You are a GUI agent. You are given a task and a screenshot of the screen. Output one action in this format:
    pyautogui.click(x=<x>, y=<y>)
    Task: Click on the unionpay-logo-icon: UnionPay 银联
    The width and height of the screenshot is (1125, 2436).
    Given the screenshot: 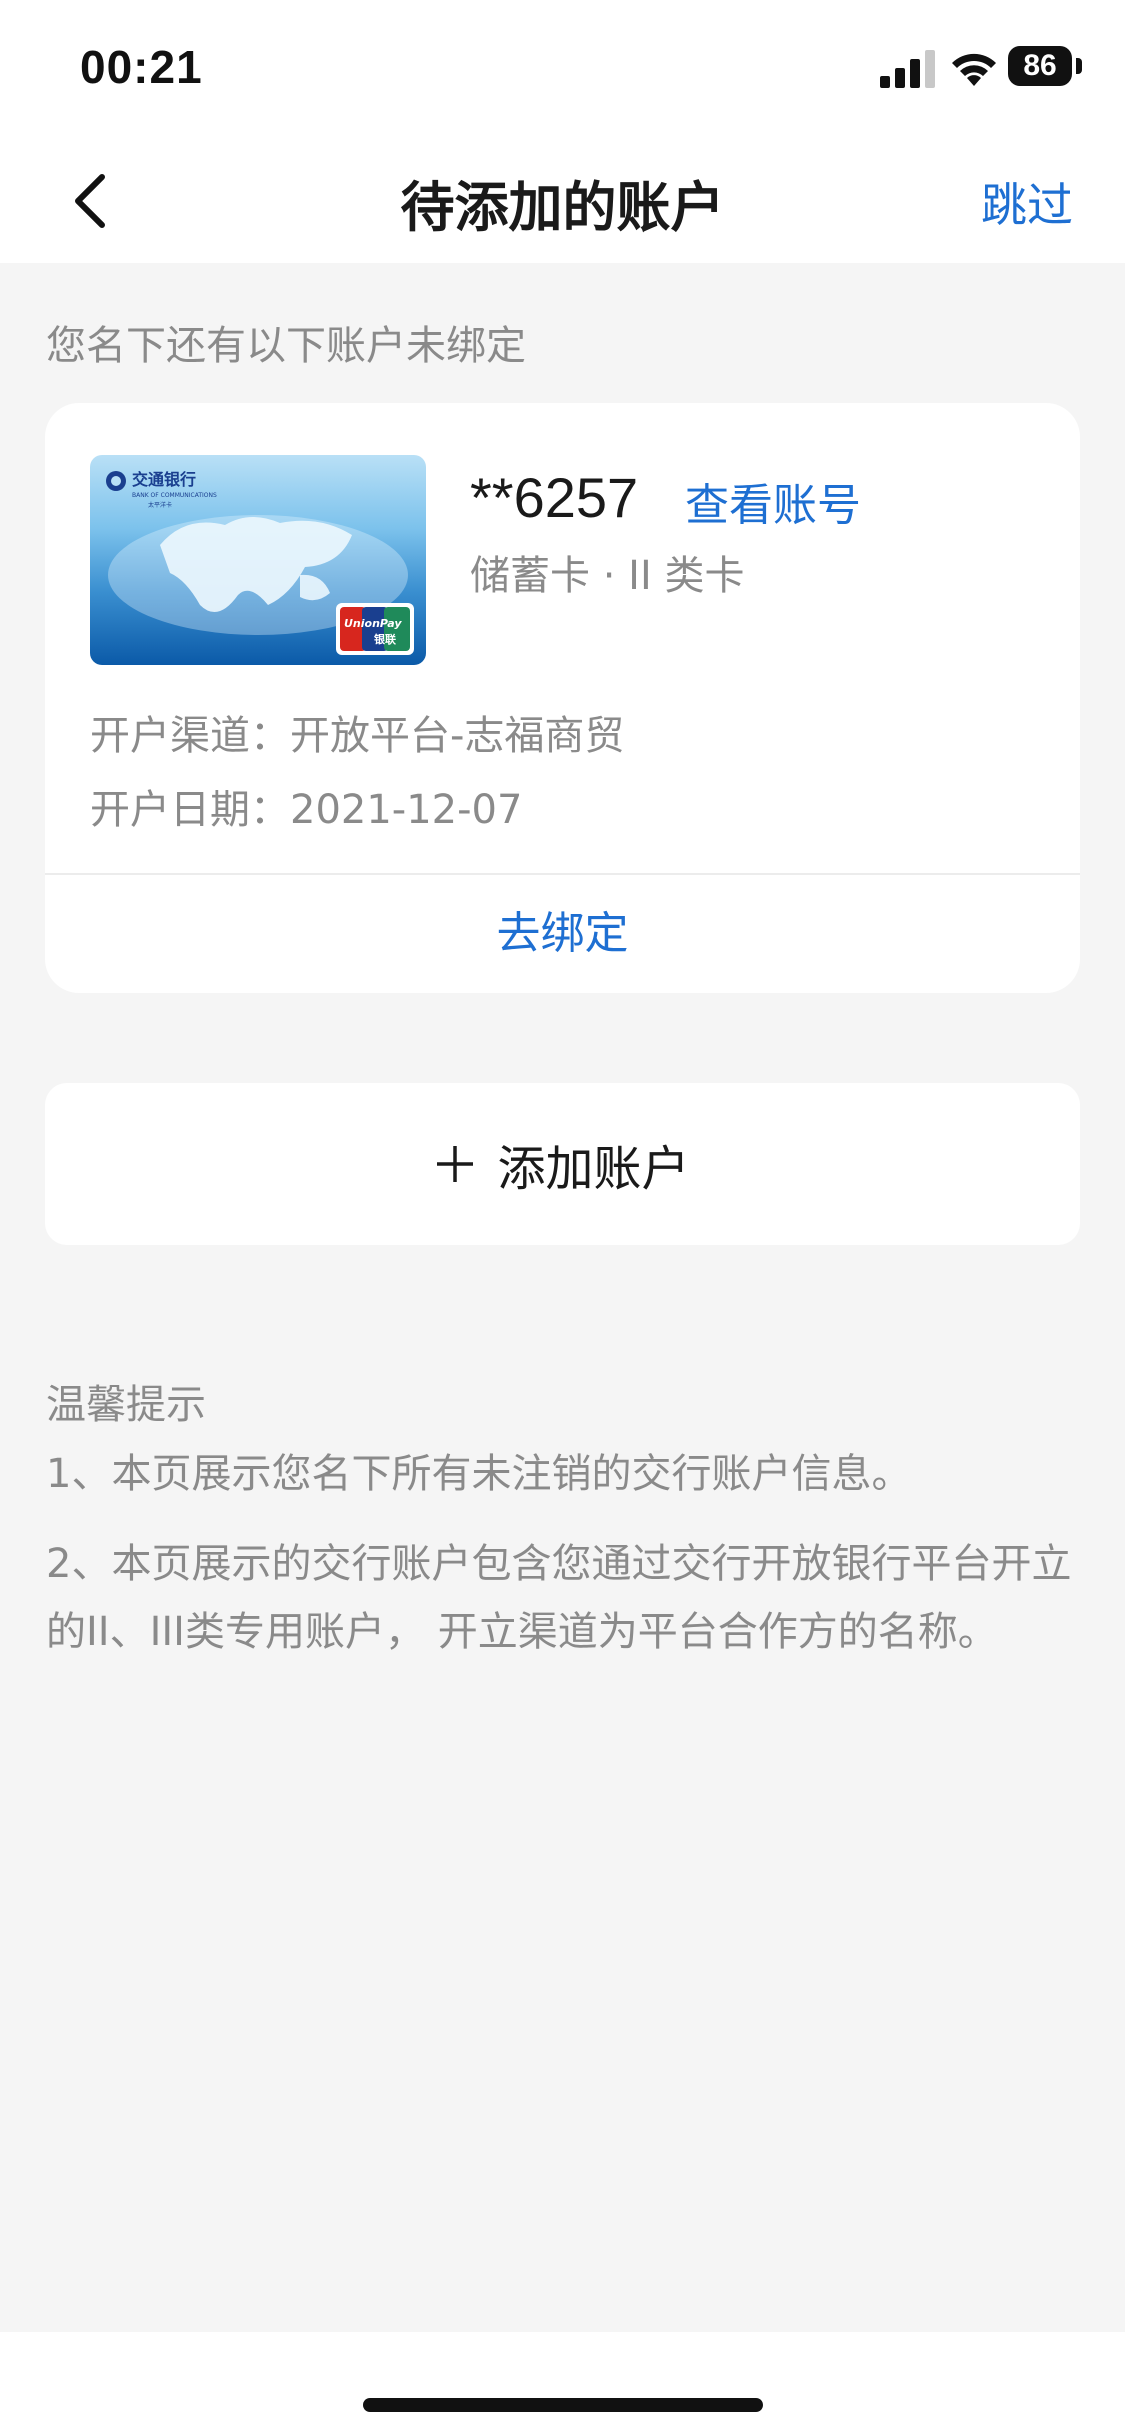 What is the action you would take?
    pyautogui.click(x=375, y=629)
    